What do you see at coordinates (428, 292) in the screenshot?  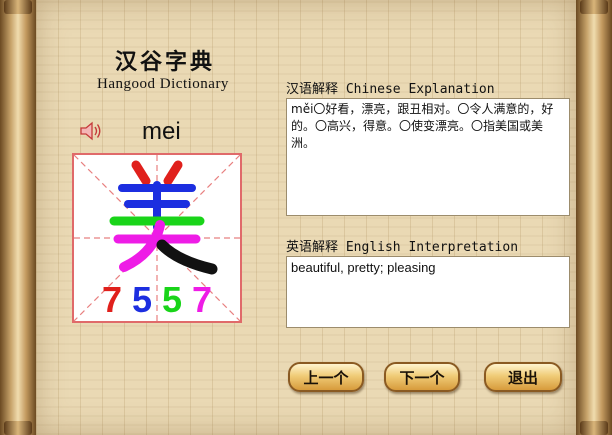 I see `english-interpretation-textbox: beautiful, pretty; pleasing` at bounding box center [428, 292].